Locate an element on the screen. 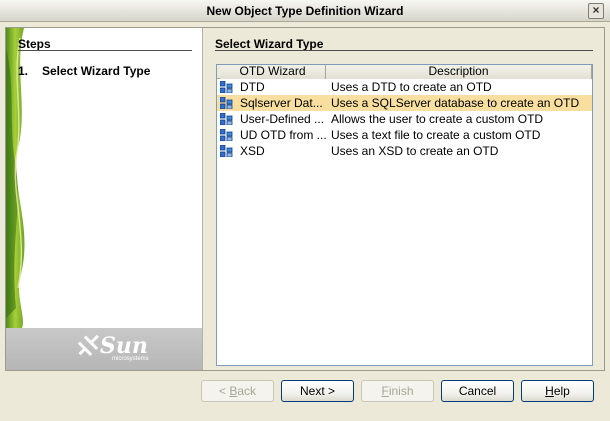 This screenshot has height=421, width=610. step-item-select-wizard-type: 1. Select Wizard Type is located at coordinates (84, 71).